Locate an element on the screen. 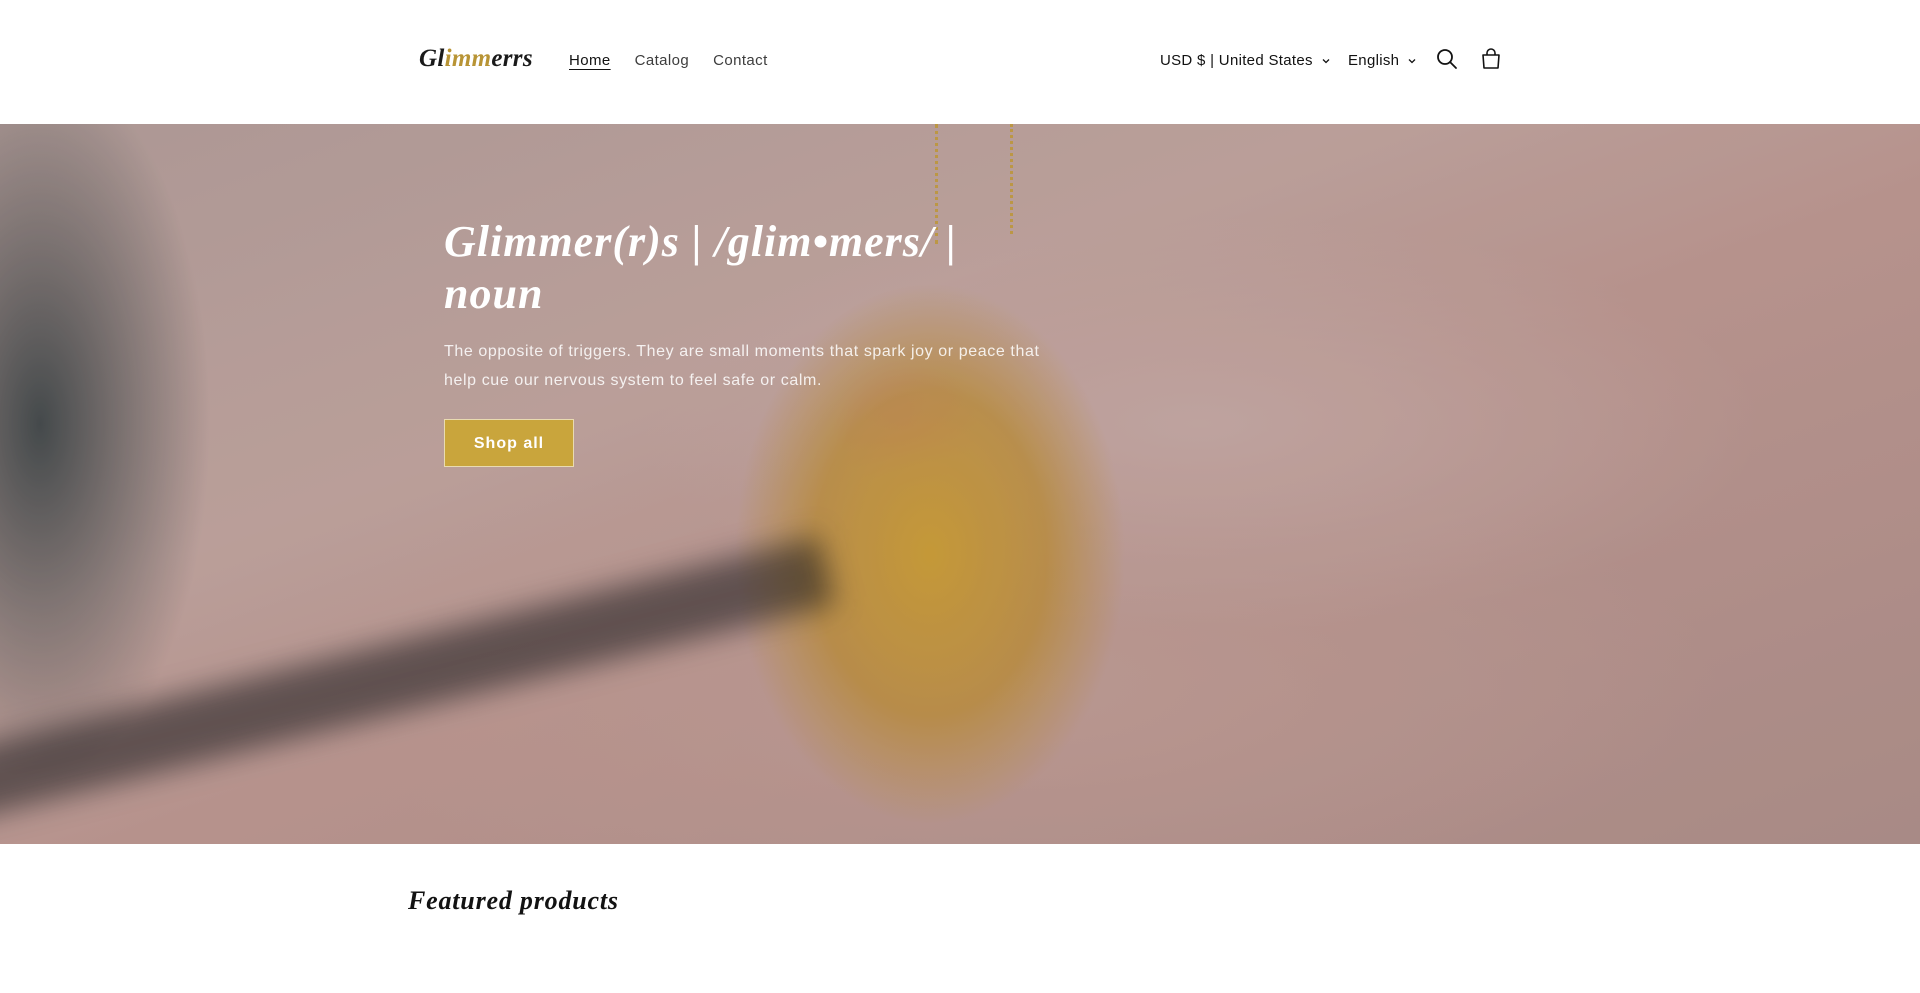 The image size is (1920, 993). search-button is located at coordinates (1447, 59).